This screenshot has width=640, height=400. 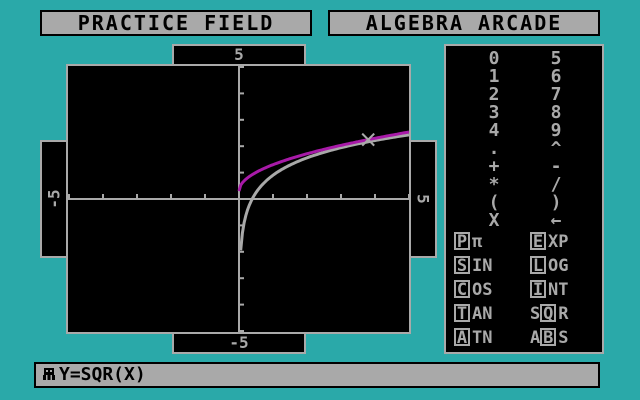 I want to click on function-hotkey: Q, so click(x=548, y=313).